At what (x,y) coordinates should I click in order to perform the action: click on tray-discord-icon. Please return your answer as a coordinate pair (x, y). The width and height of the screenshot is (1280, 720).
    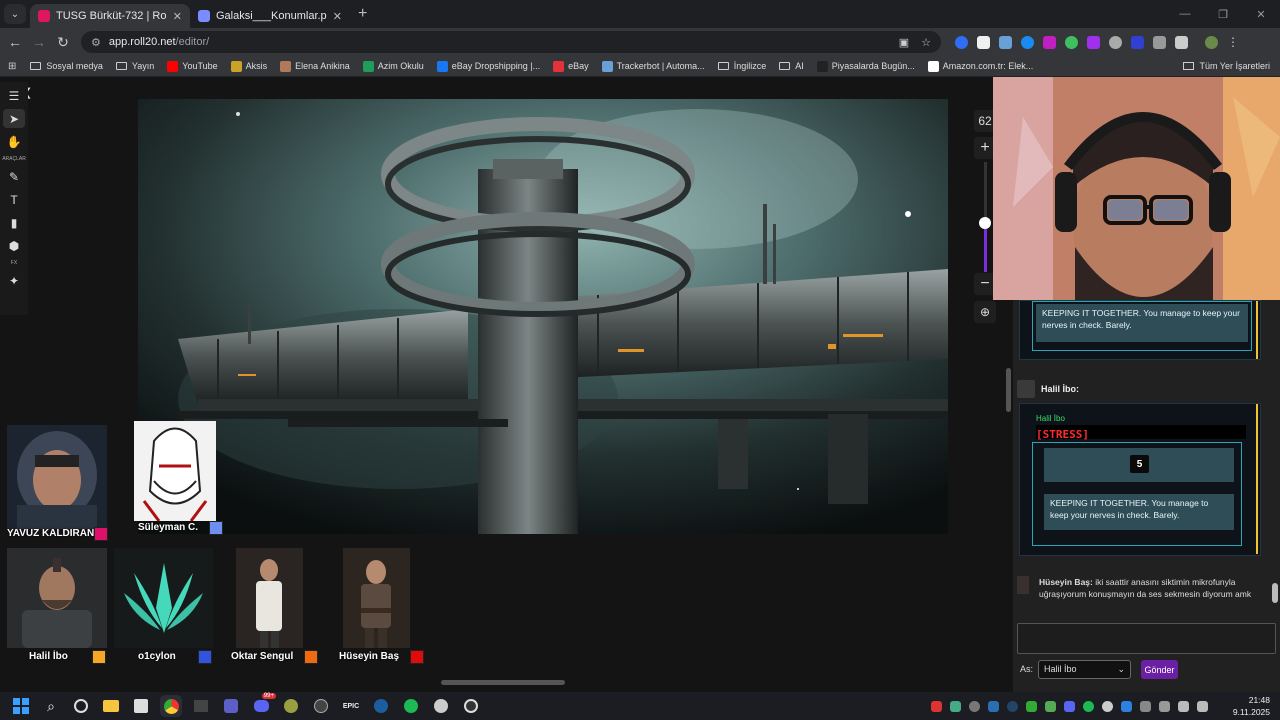
    Looking at the image, I should click on (1069, 706).